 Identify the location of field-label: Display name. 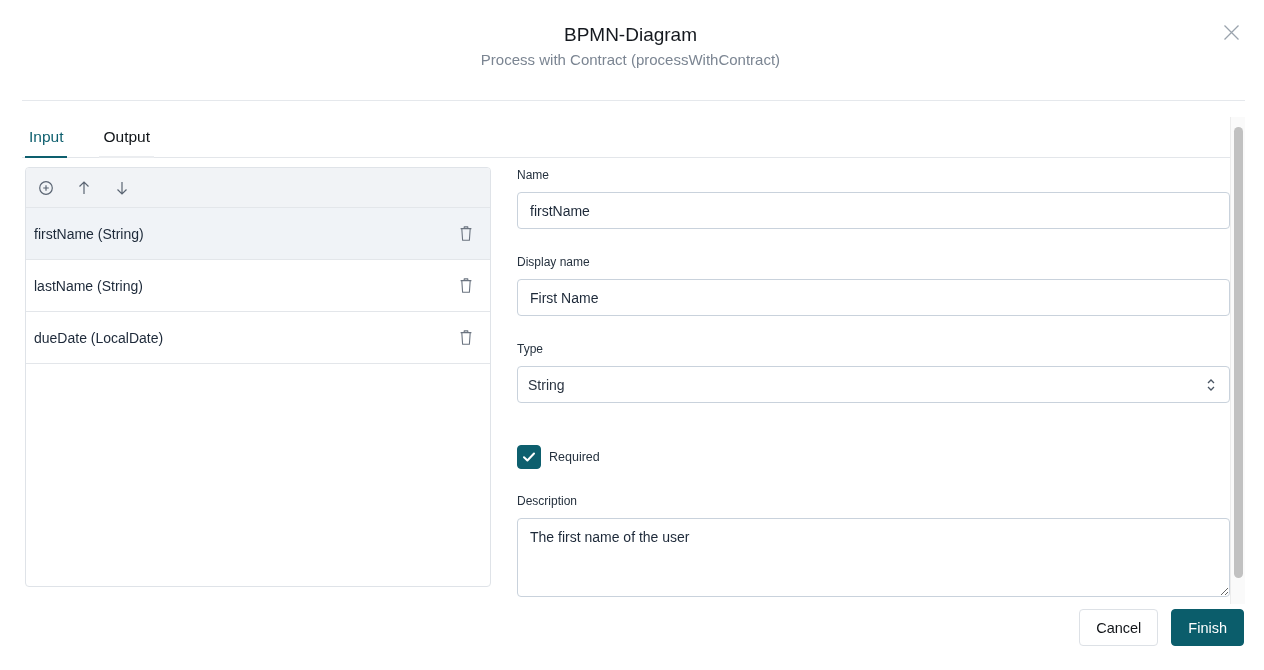
(554, 262).